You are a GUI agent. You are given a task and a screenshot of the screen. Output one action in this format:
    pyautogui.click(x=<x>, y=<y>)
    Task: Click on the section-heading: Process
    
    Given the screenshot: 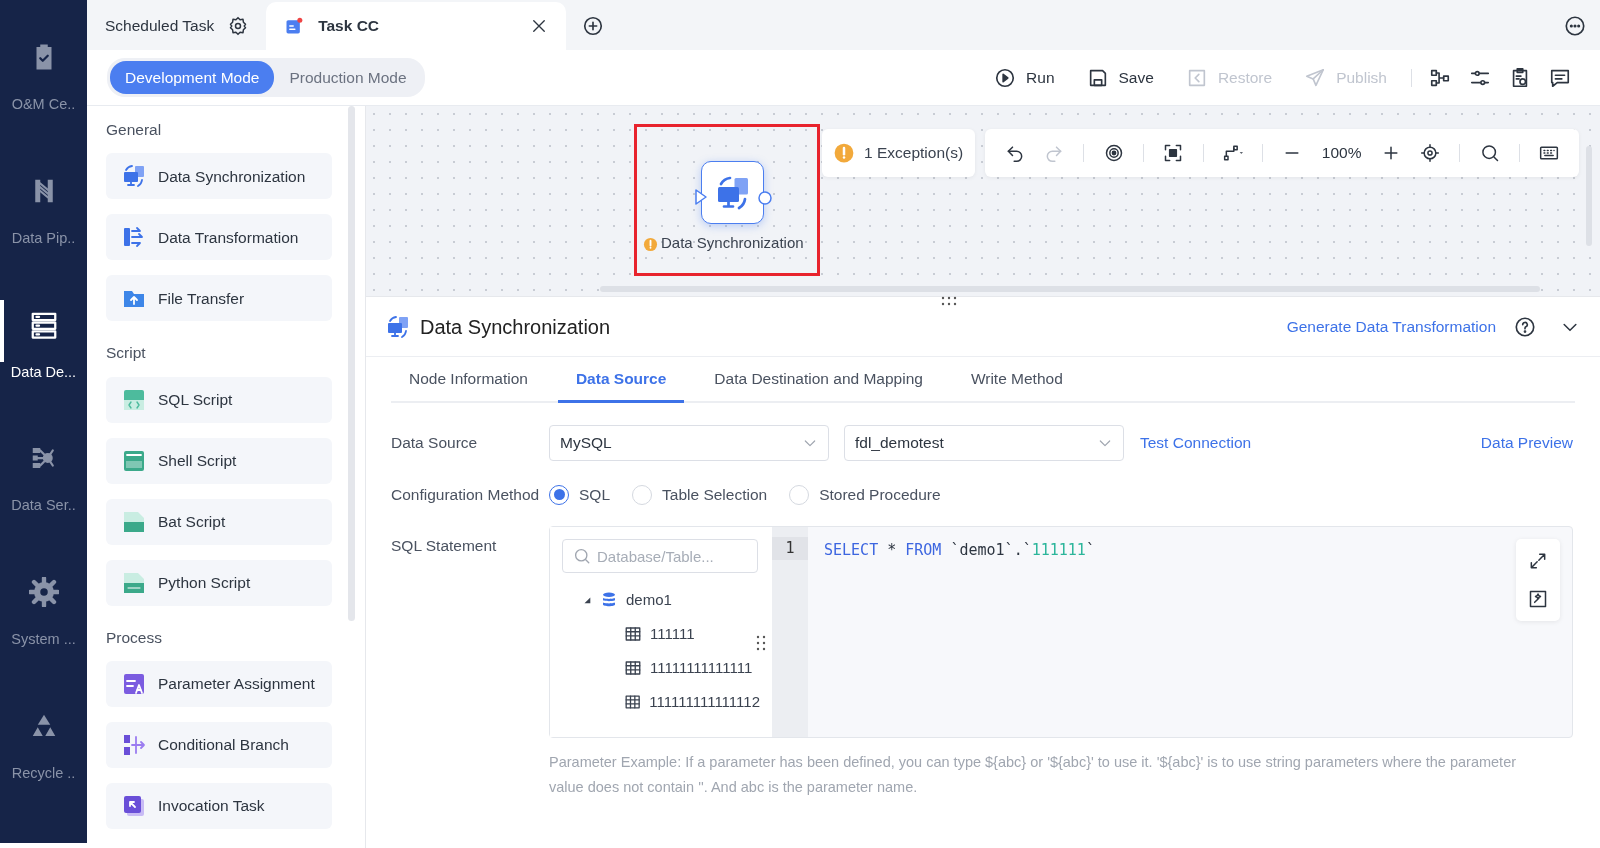 What is the action you would take?
    pyautogui.click(x=134, y=637)
    